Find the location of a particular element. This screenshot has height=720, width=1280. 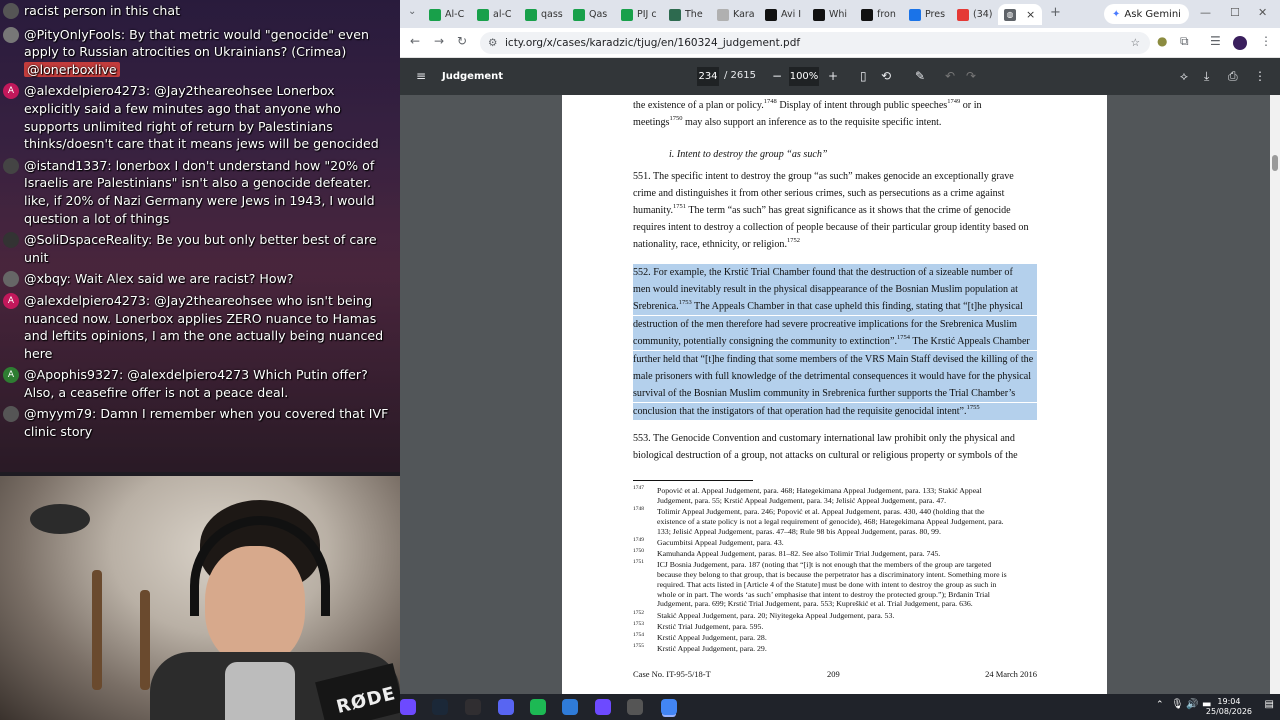

obs-icon is located at coordinates (473, 707).